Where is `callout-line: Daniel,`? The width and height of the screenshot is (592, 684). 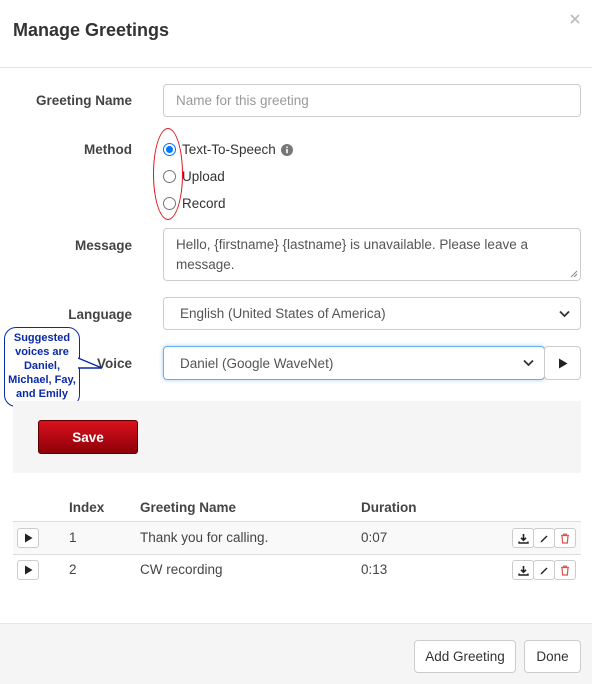 callout-line: Daniel, is located at coordinates (42, 366).